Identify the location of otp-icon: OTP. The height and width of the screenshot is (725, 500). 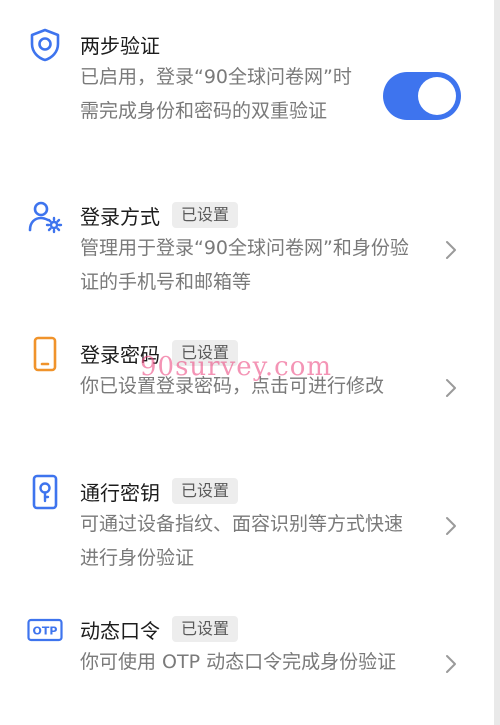
(45, 630).